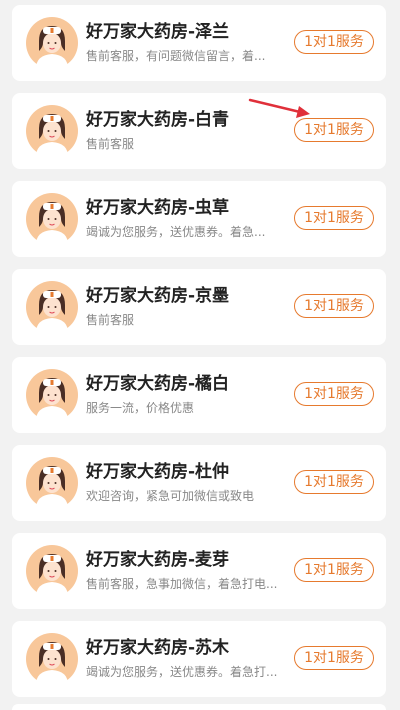 The height and width of the screenshot is (710, 400). I want to click on store-name: 好万家大药房-麦芽, so click(158, 560).